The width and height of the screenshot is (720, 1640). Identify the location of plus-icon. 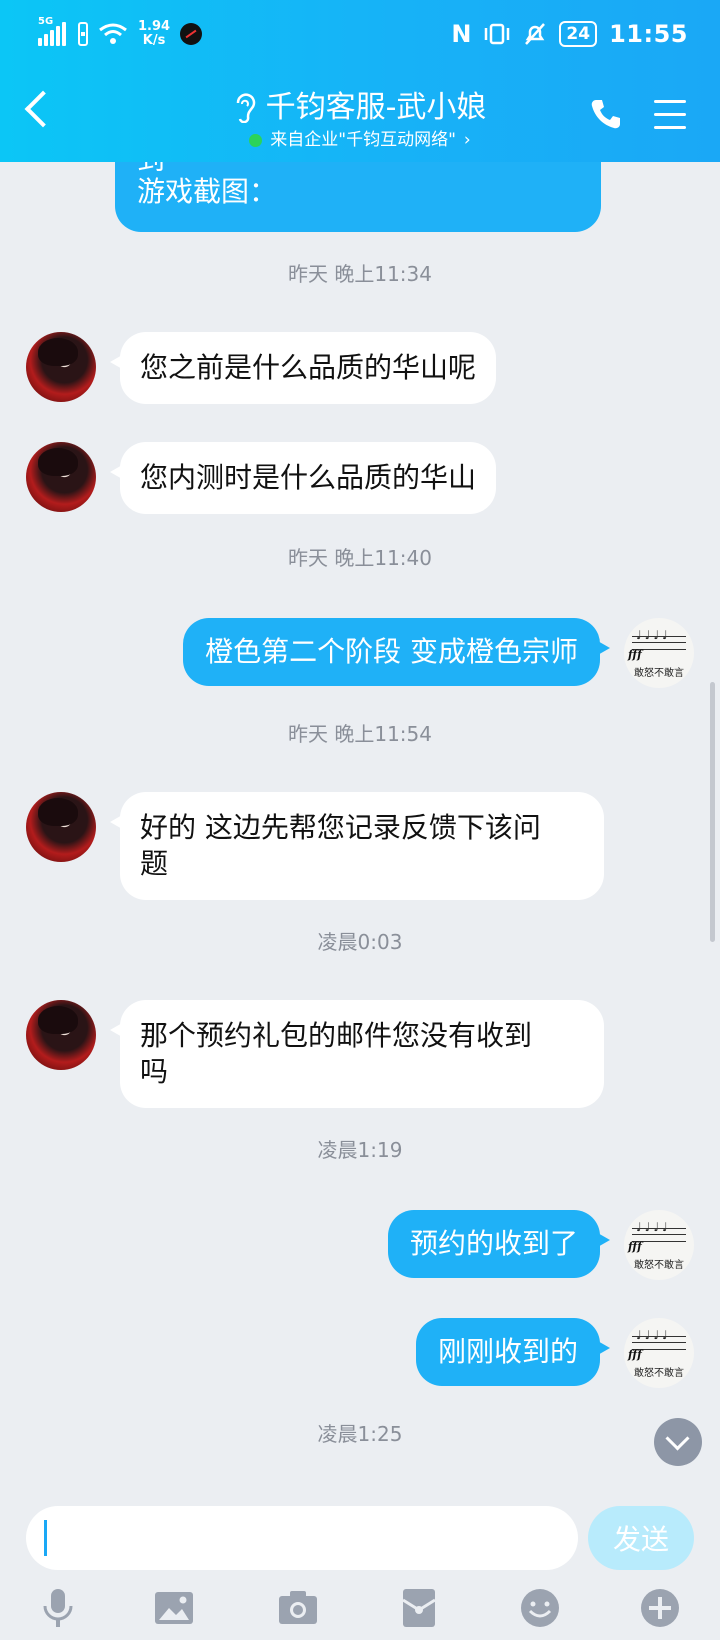
(660, 1608).